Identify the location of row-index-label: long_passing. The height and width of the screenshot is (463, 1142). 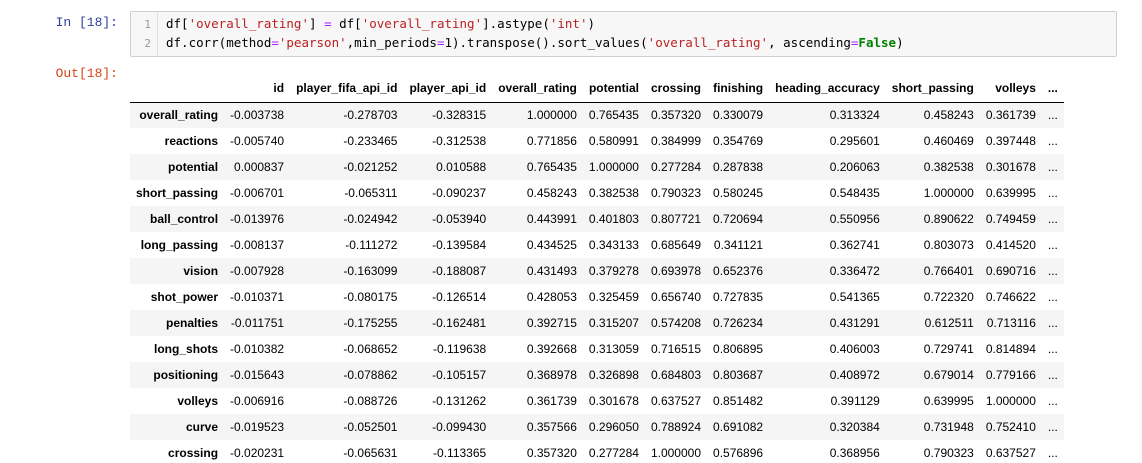
(179, 245).